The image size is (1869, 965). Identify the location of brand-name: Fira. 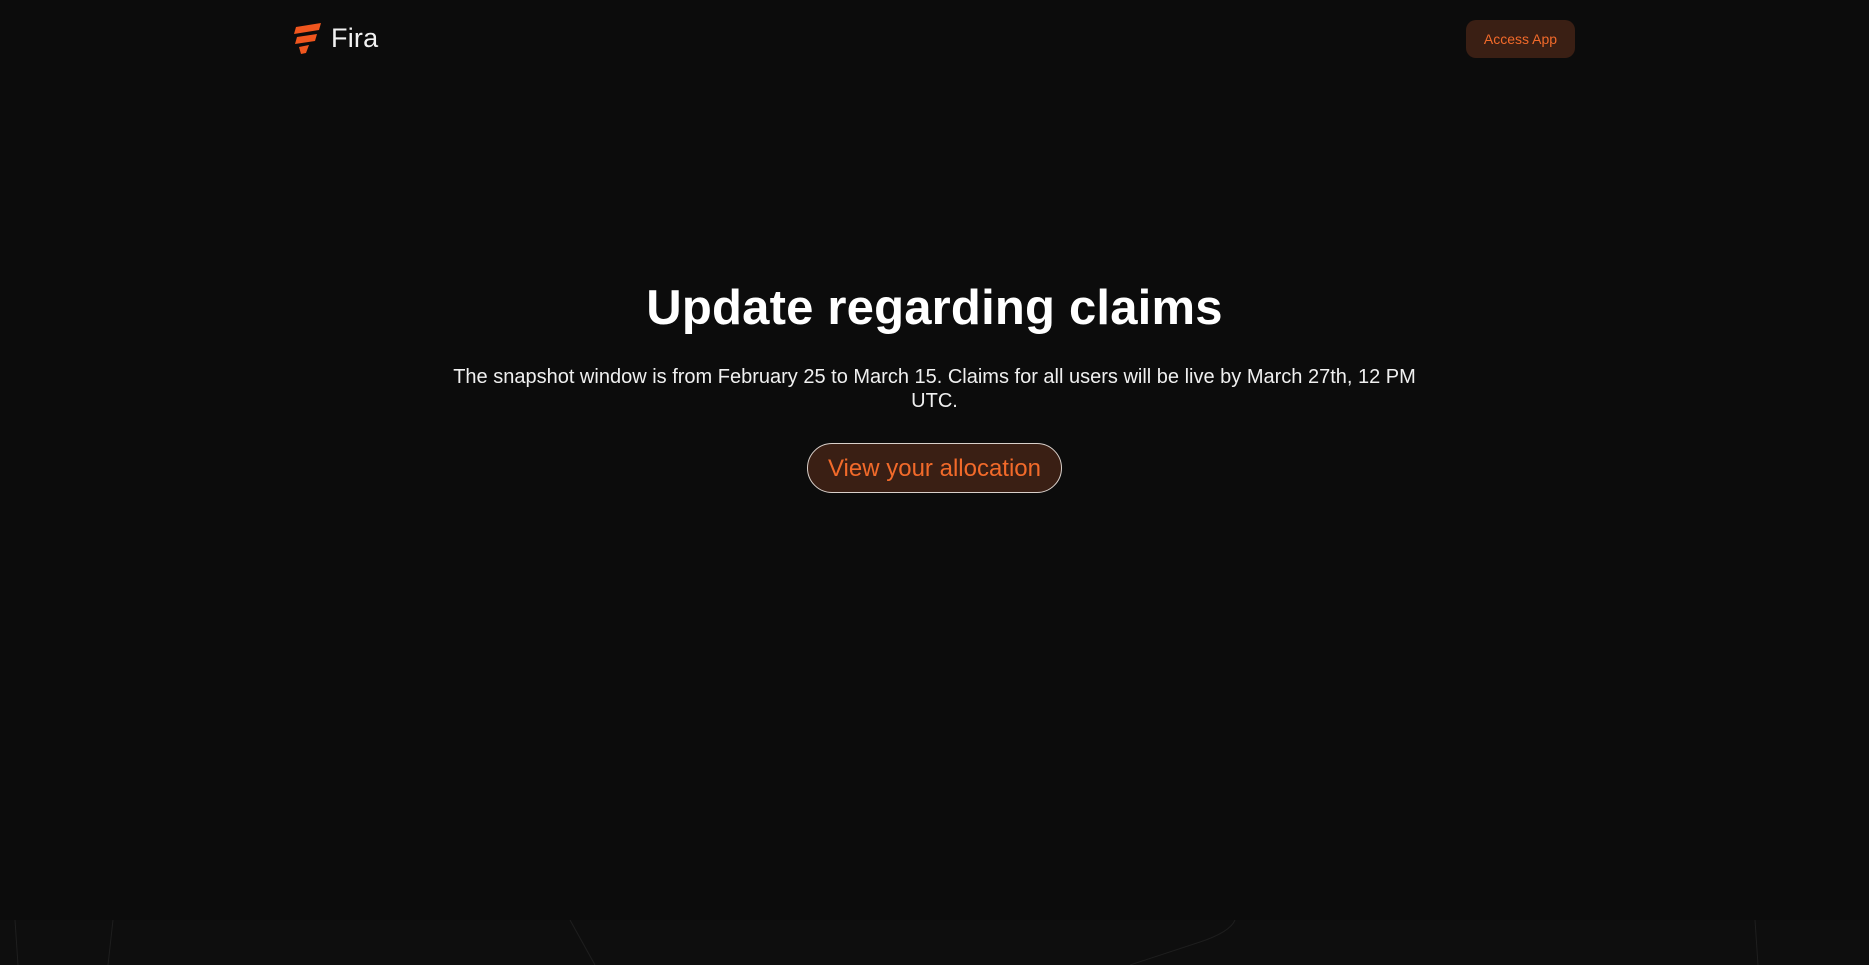
(355, 38).